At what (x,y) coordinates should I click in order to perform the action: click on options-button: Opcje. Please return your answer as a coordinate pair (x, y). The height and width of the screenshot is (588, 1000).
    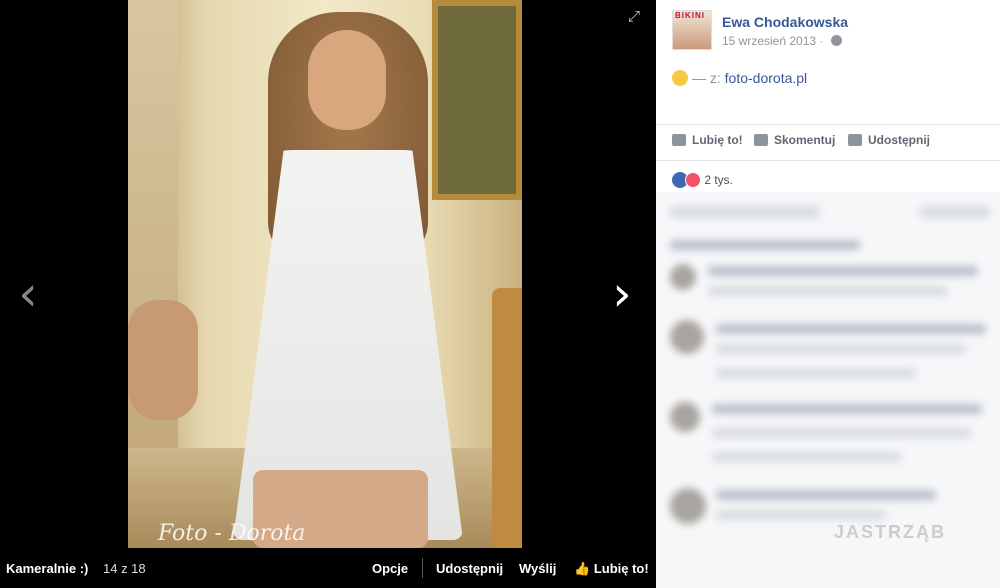
    Looking at the image, I should click on (390, 568).